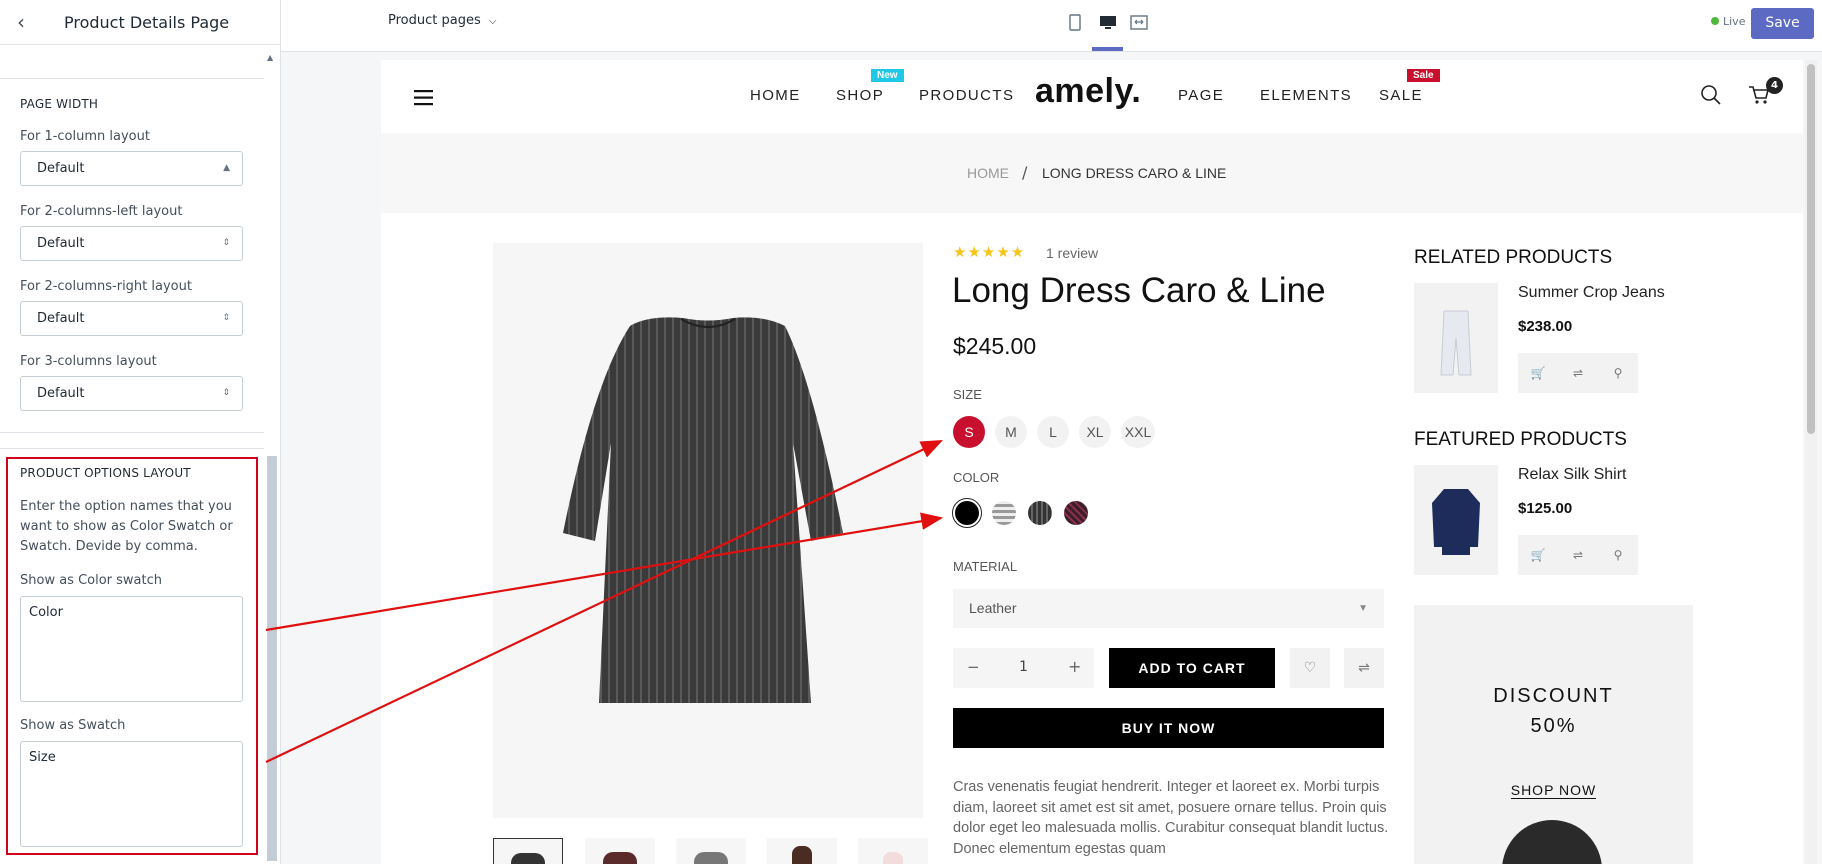 Image resolution: width=1822 pixels, height=864 pixels. I want to click on related-product-name: Summer Crop Jeans, so click(1591, 293).